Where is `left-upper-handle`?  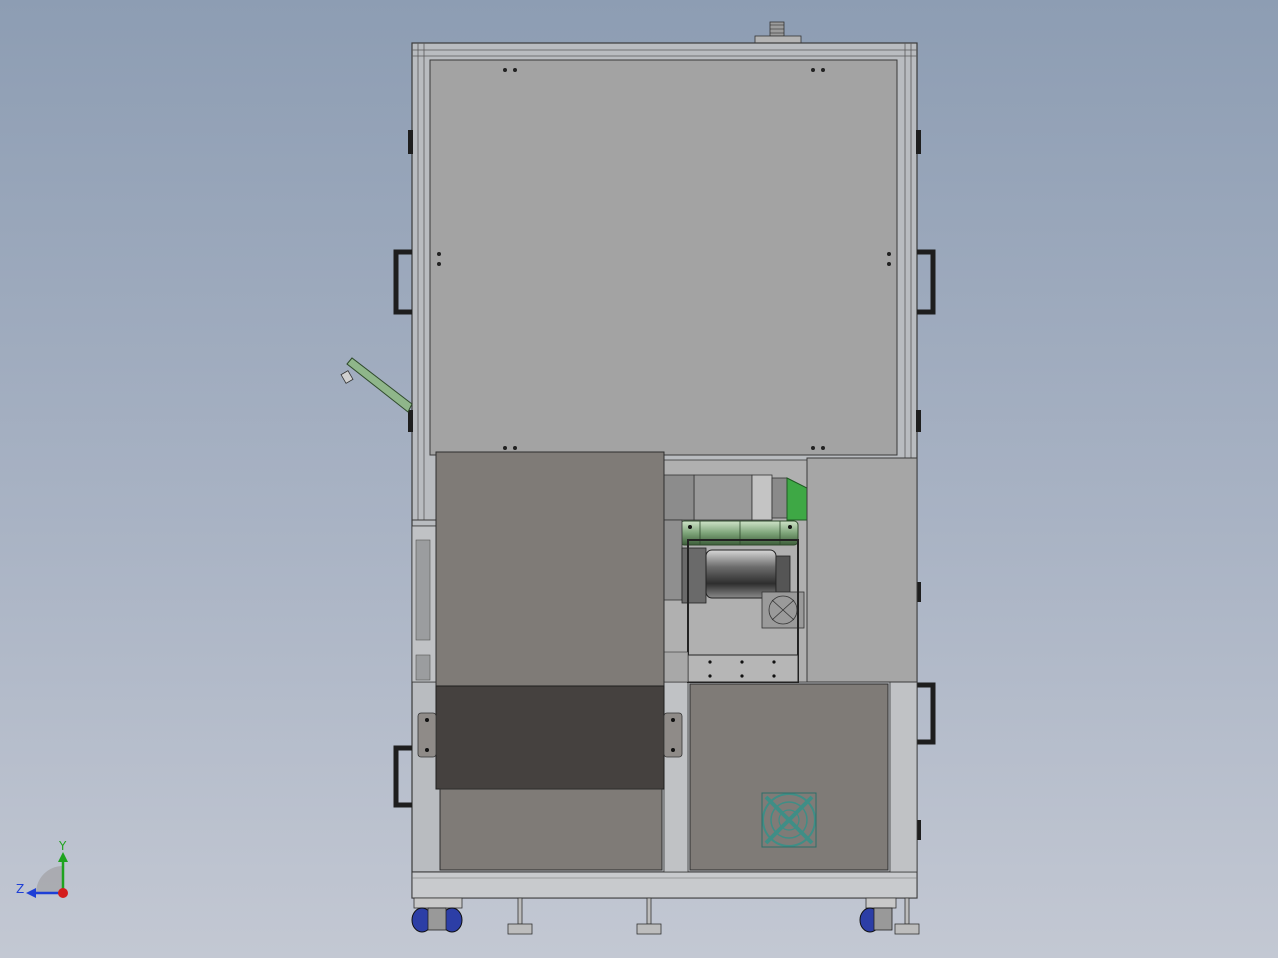 left-upper-handle is located at coordinates (402, 282).